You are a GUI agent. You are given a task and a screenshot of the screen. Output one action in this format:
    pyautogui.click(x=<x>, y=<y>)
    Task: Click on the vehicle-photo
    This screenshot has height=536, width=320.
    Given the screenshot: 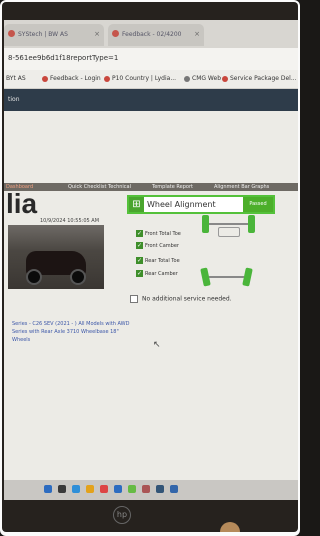 What is the action you would take?
    pyautogui.click(x=56, y=257)
    